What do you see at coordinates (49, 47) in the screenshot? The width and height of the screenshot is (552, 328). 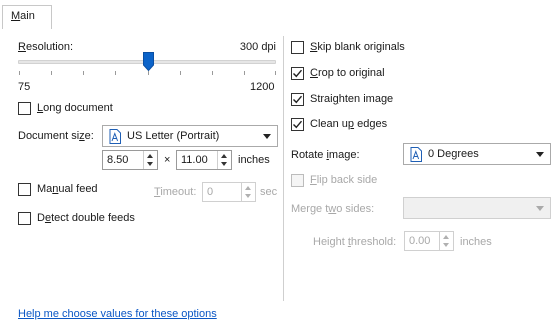 I see `resolution-label-text: esolution:` at bounding box center [49, 47].